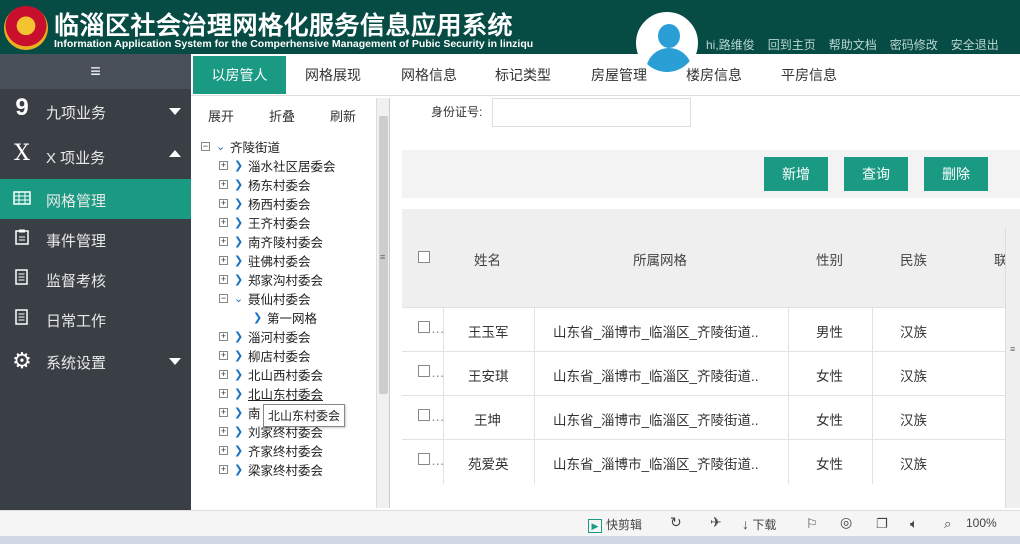 This screenshot has width=1020, height=544. What do you see at coordinates (95, 279) in the screenshot?
I see `sidebar-item-supervision: 监督考核` at bounding box center [95, 279].